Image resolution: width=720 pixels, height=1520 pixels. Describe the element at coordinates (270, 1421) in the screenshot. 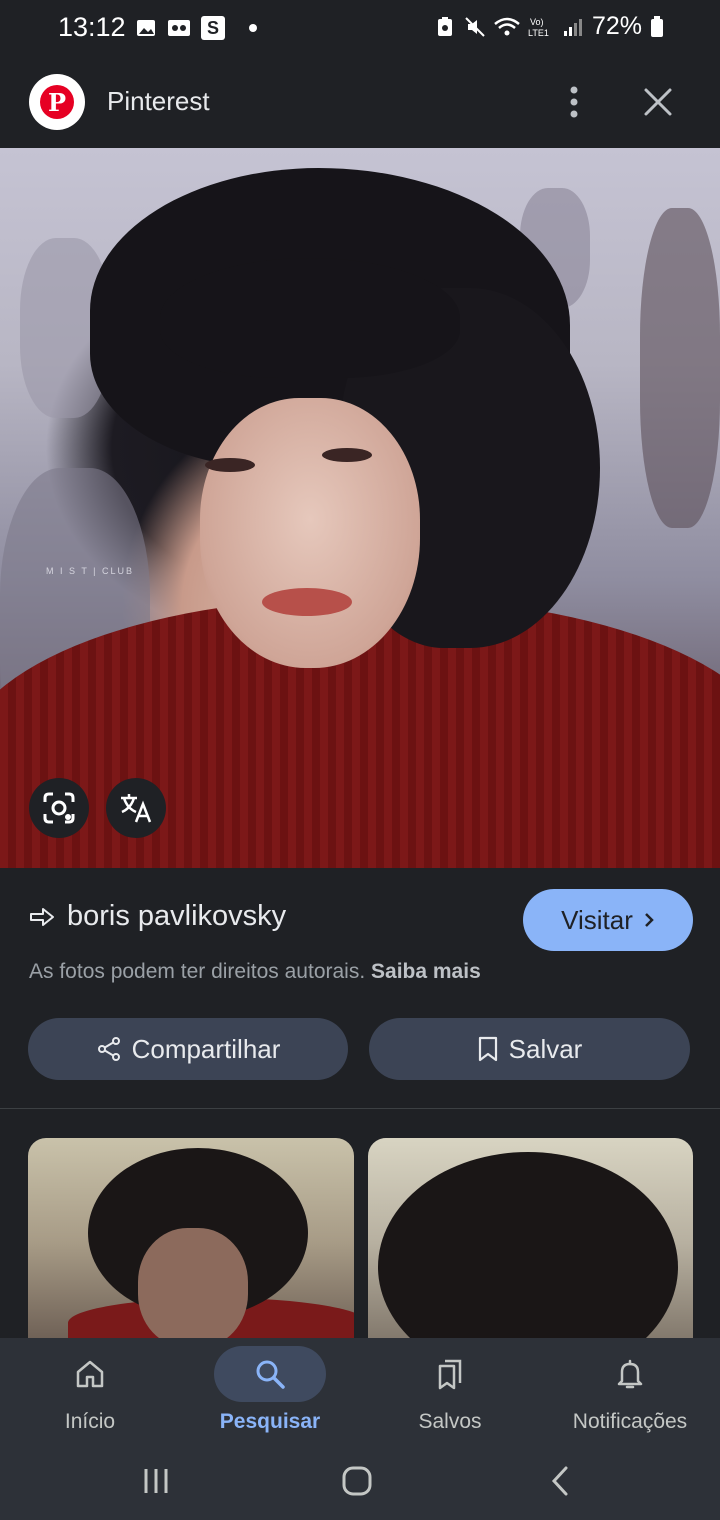

I see `nav-label: Pesquisar` at that location.